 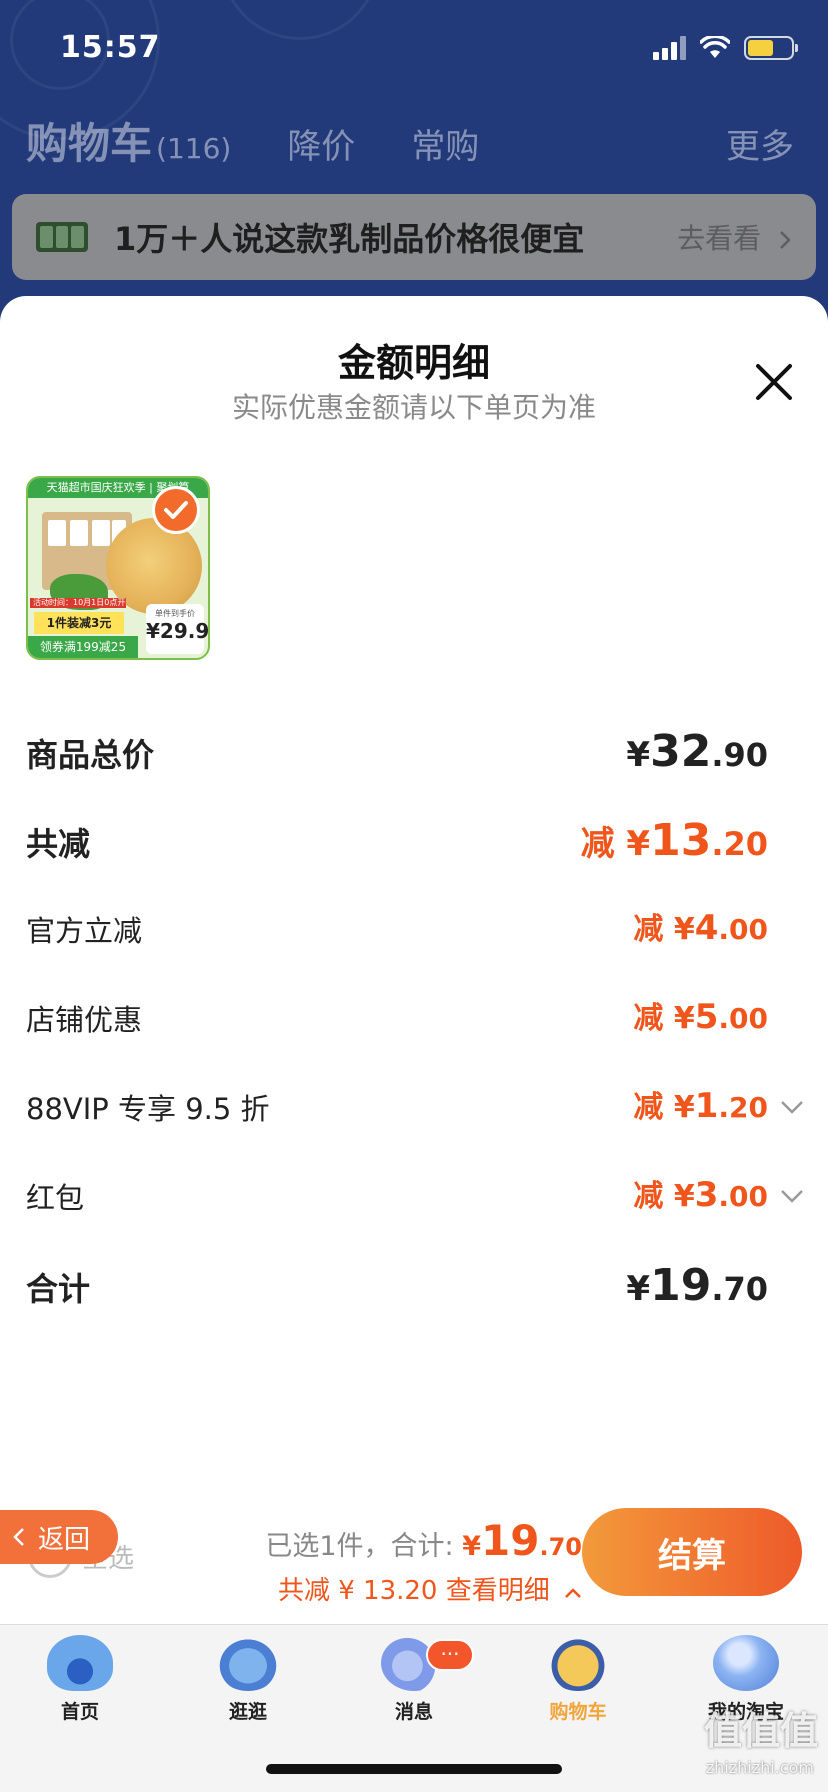 I want to click on row-label: 合计, so click(x=58, y=1289).